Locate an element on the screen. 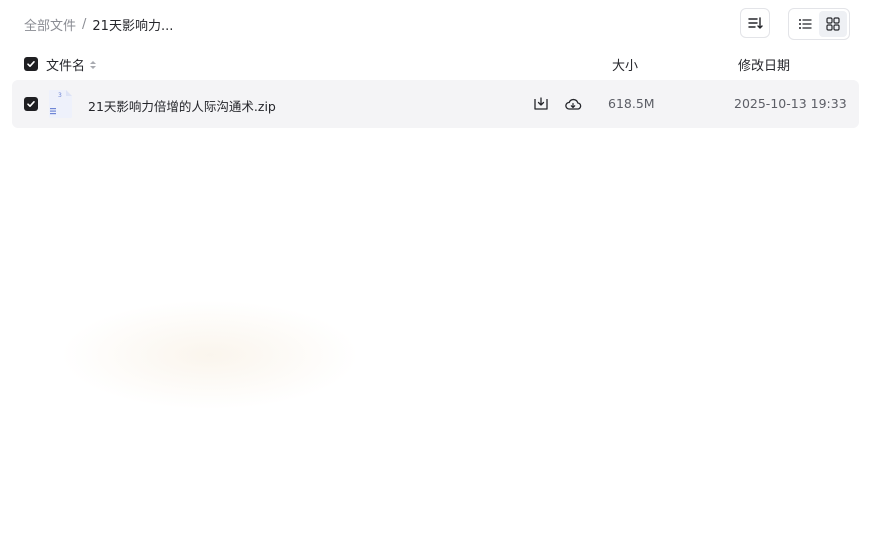 The height and width of the screenshot is (538, 874). file-name: 21天影响力倍增的人际沟通术.zip is located at coordinates (182, 105).